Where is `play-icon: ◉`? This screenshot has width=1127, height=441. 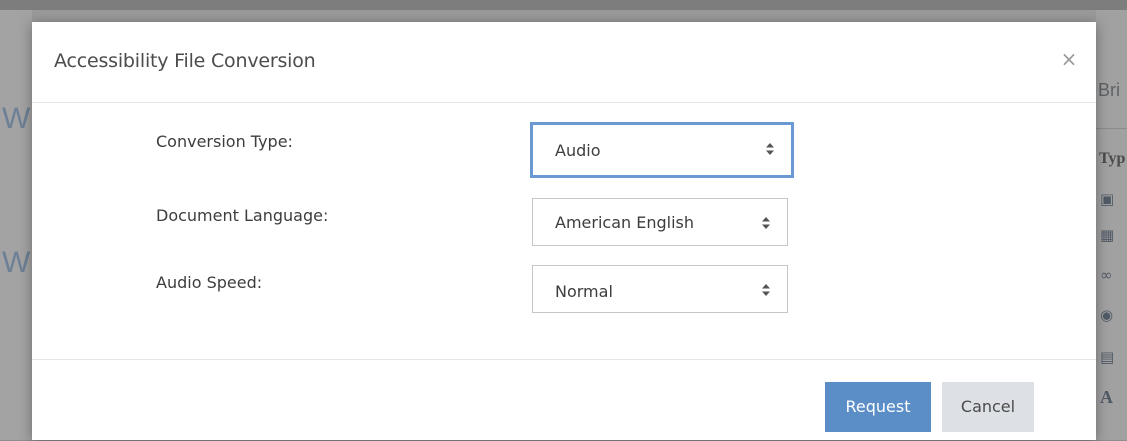 play-icon: ◉ is located at coordinates (1107, 315).